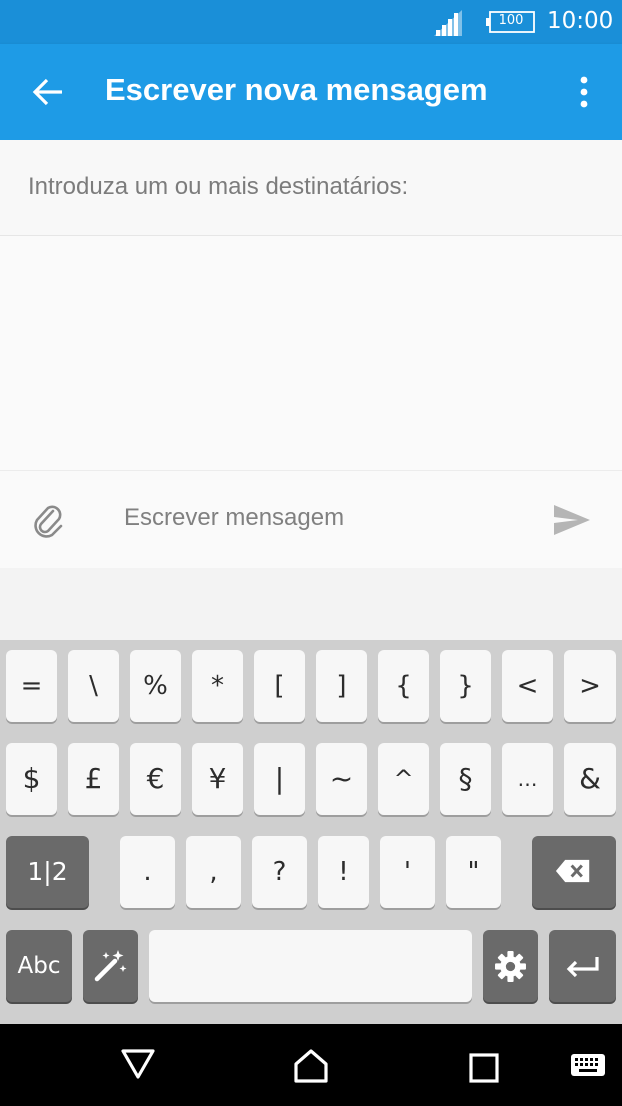  I want to click on key: £, so click(93, 779).